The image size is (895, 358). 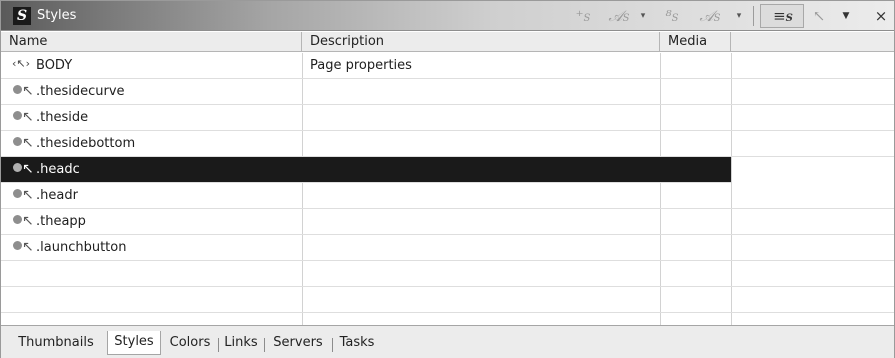 I want to click on style-name: .headc, so click(x=58, y=169).